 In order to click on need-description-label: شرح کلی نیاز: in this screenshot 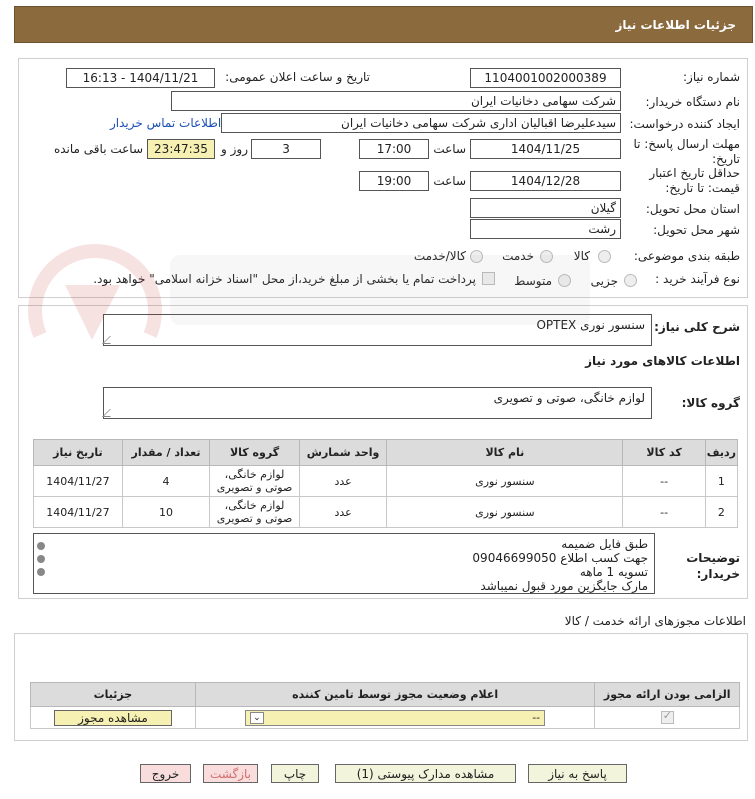, I will do `click(697, 327)`.